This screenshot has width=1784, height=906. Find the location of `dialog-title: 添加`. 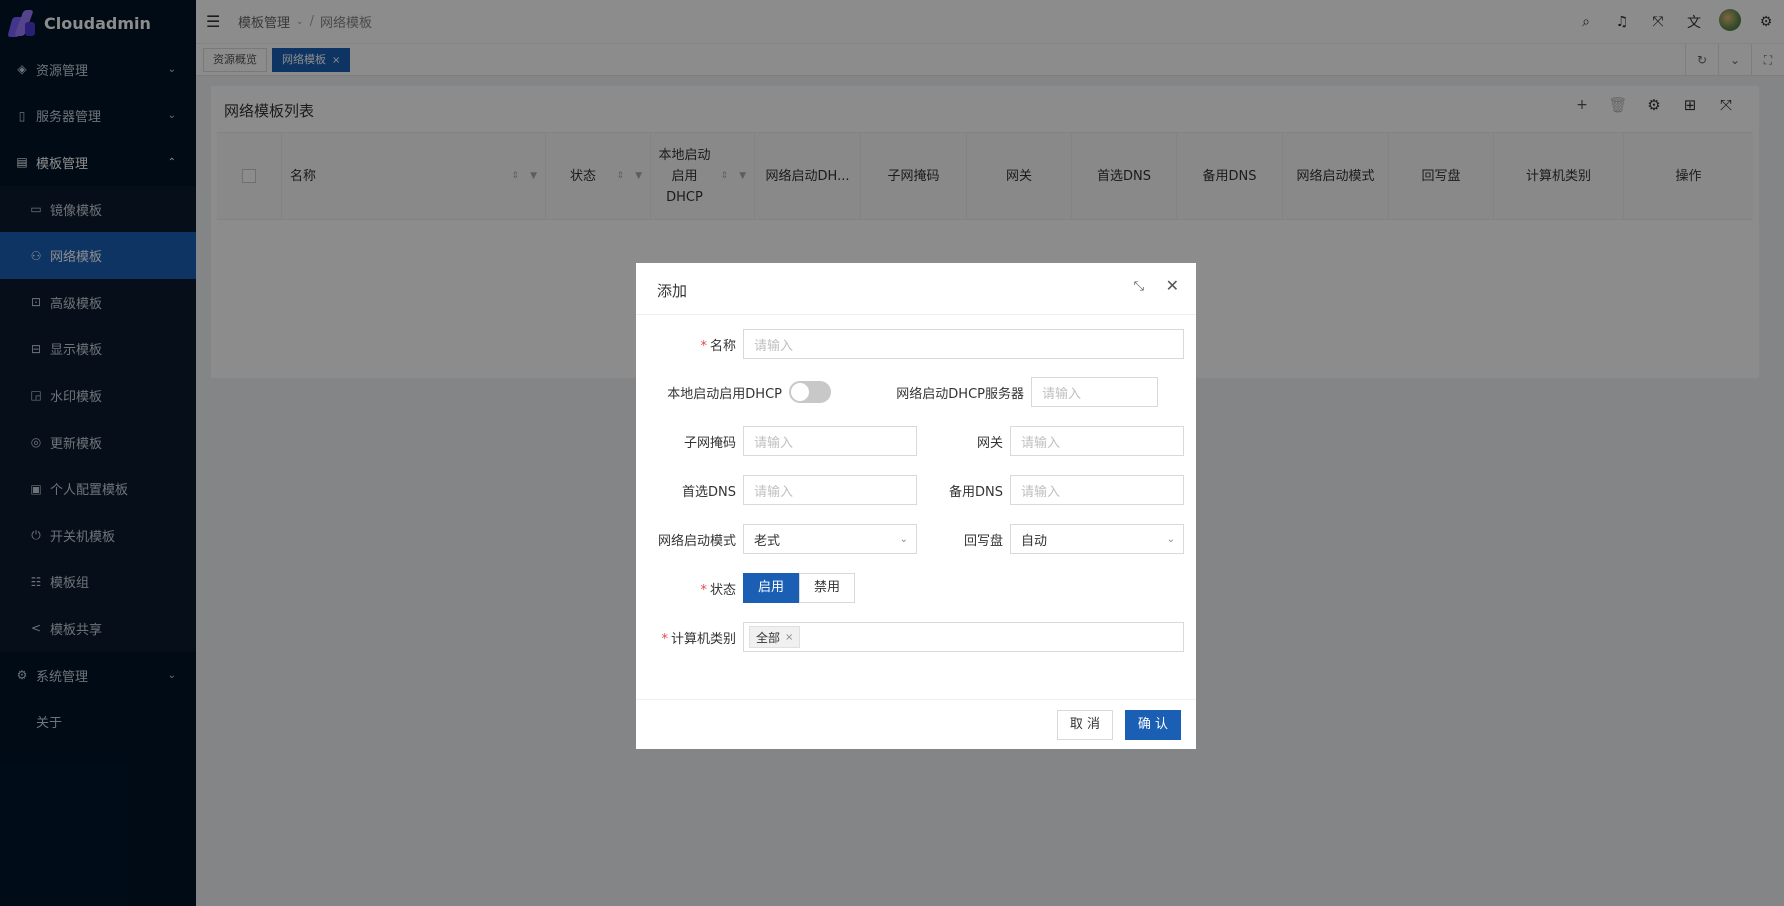

dialog-title: 添加 is located at coordinates (672, 291).